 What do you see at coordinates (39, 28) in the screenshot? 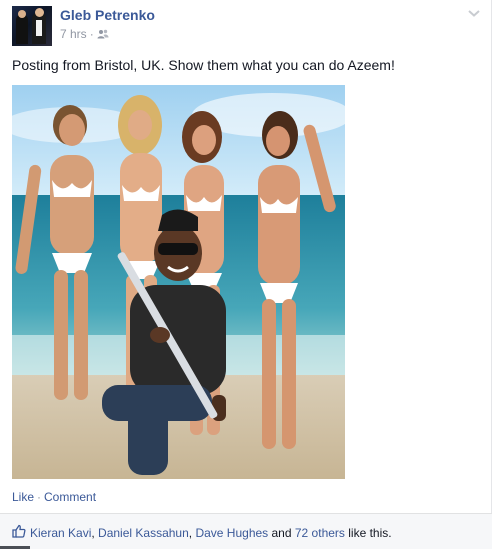
I see `avatar-shirt` at bounding box center [39, 28].